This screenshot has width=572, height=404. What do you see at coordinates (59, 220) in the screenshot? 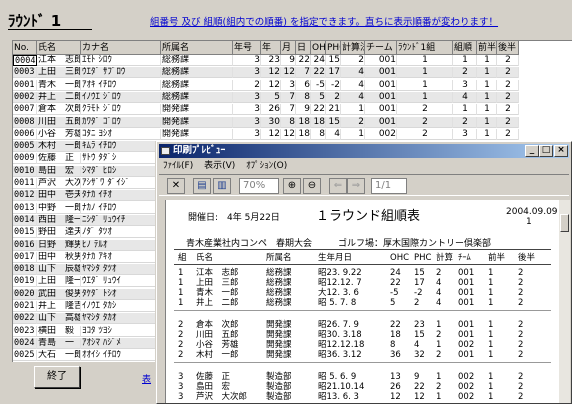
I see `grid-cell-name: 西田 隆一` at bounding box center [59, 220].